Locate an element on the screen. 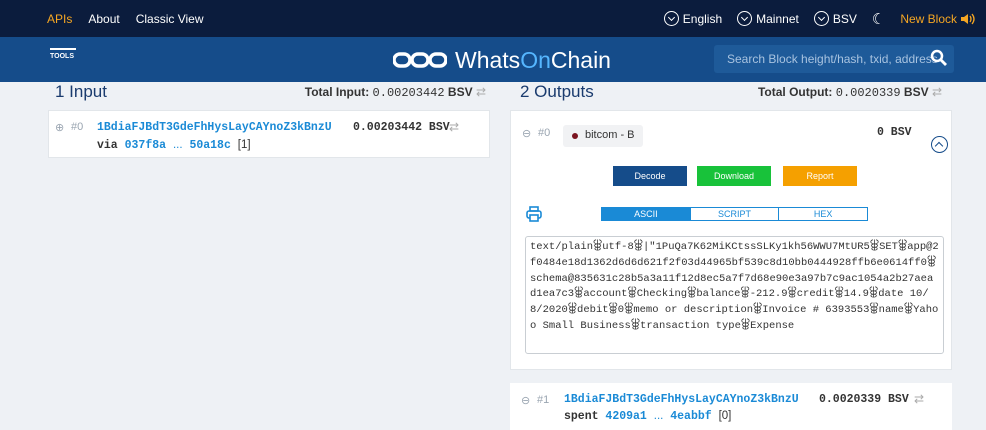  tools-menu-button: TOOLS is located at coordinates (65, 54).